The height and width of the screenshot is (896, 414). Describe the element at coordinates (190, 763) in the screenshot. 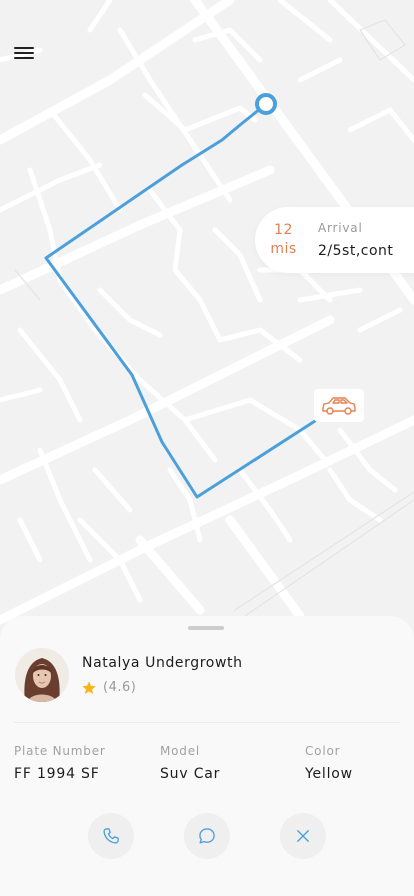

I see `model-group: Model Suv Car` at that location.